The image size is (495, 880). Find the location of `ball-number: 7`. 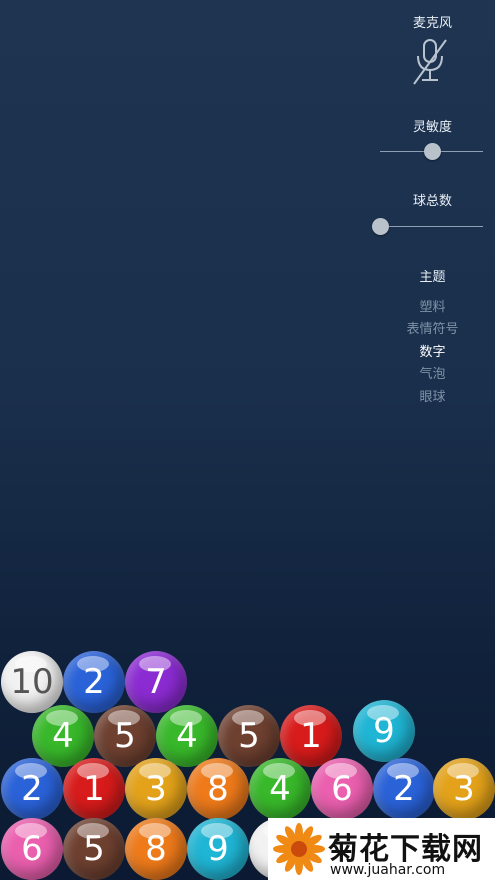

ball-number: 7 is located at coordinates (156, 682).